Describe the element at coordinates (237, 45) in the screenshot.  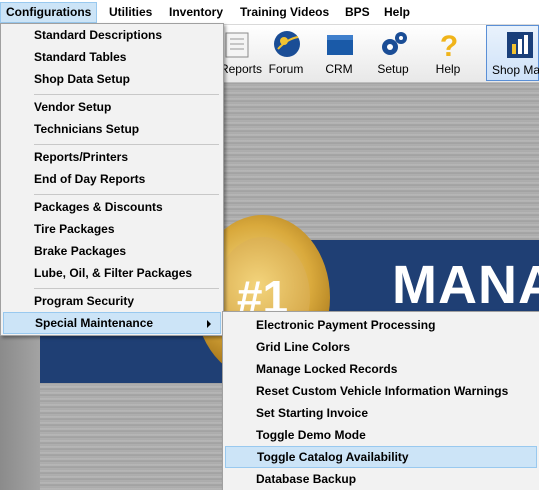
I see `reports-icon` at that location.